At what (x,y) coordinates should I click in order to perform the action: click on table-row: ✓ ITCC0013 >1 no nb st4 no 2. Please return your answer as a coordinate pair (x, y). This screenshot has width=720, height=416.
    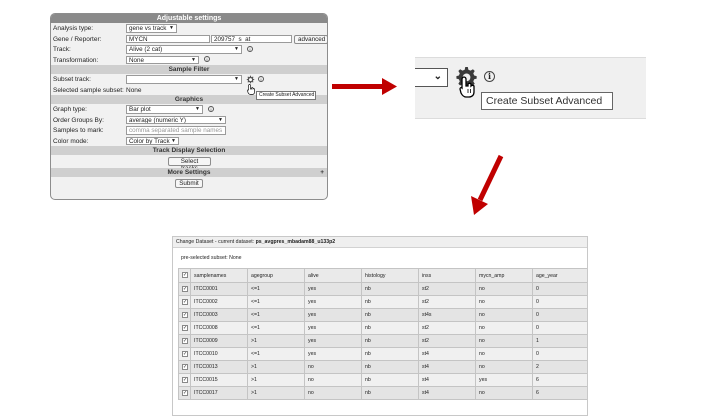
    Looking at the image, I should click on (382, 367).